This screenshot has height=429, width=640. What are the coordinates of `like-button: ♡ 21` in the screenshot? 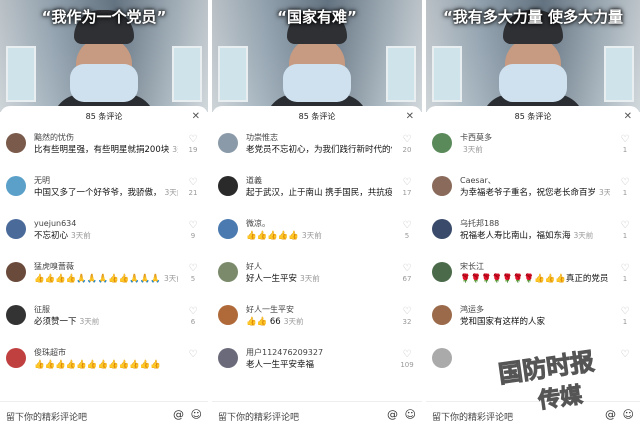 It's located at (193, 187).